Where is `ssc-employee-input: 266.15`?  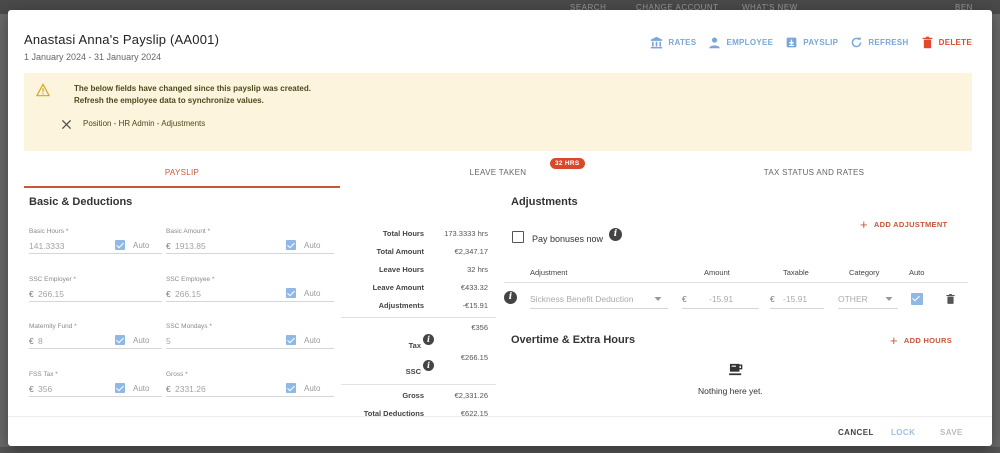
ssc-employee-input: 266.15 is located at coordinates (188, 294).